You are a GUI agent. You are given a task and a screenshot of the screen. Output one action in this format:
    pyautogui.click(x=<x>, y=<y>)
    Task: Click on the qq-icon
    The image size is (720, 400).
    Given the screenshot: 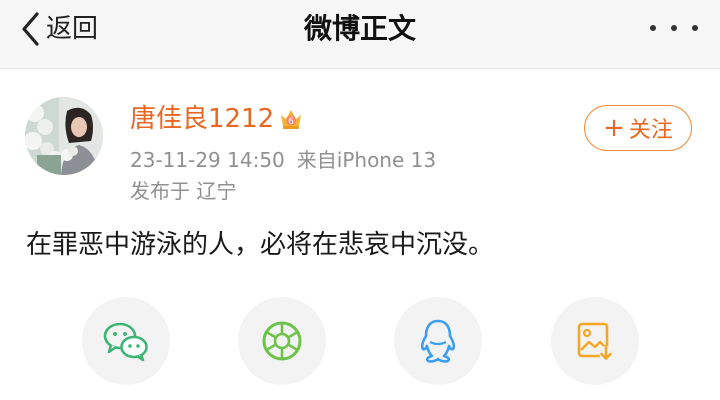 What is the action you would take?
    pyautogui.click(x=438, y=341)
    